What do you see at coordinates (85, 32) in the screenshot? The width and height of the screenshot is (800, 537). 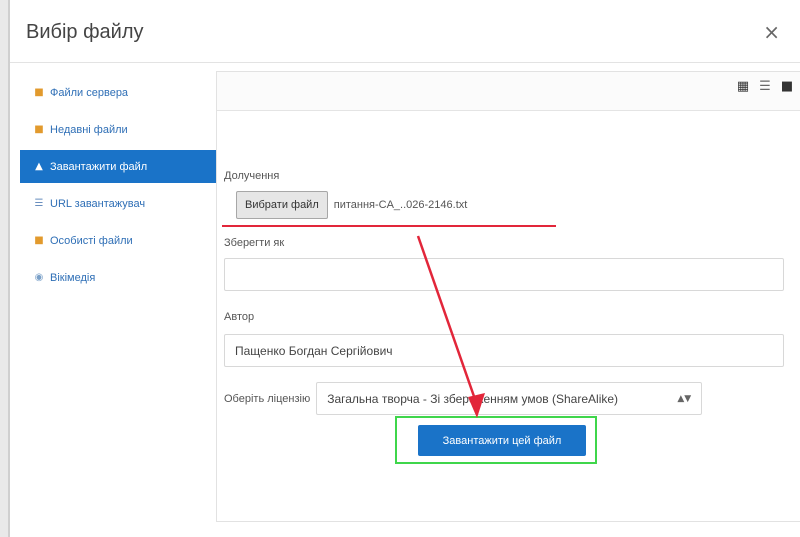 I see `dialog-title: Вибір файлу` at bounding box center [85, 32].